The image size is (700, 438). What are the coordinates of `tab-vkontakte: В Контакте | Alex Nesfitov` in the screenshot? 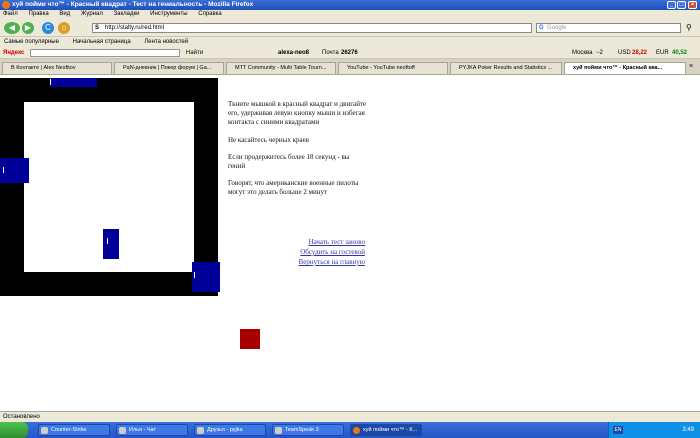 It's located at (57, 68).